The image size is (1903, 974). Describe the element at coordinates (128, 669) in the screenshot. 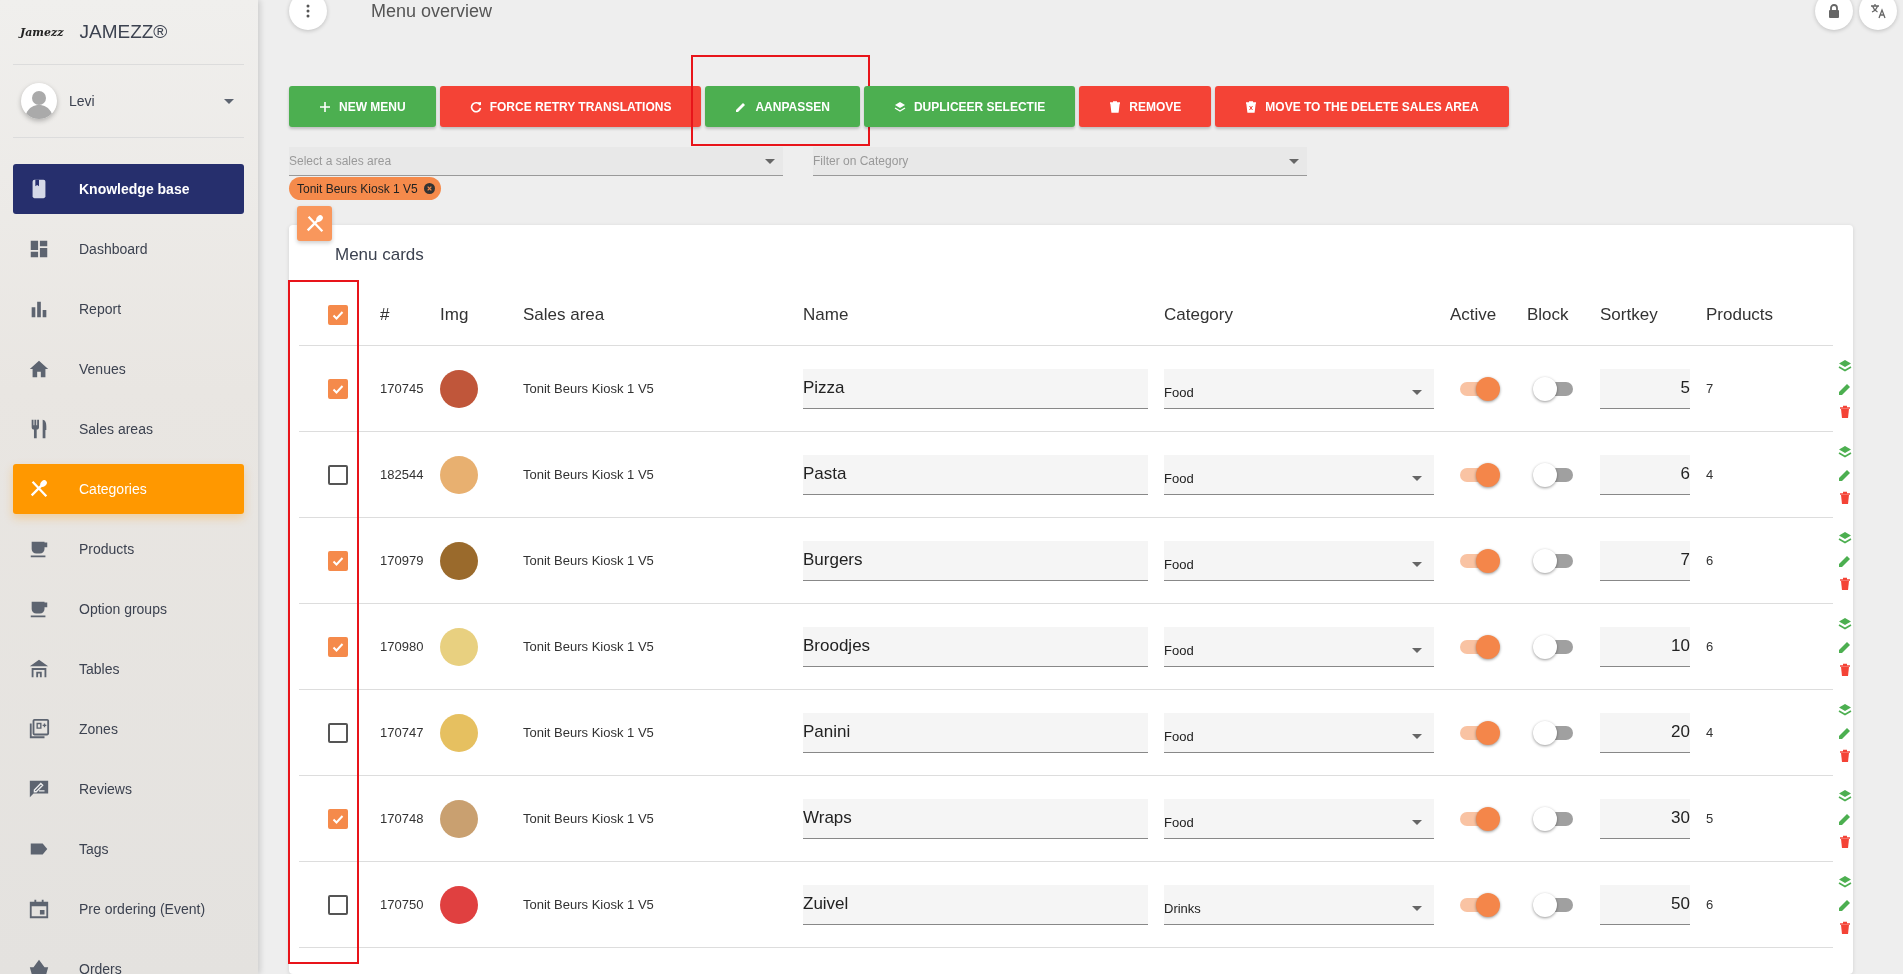

I see `nav-item: Tables` at that location.